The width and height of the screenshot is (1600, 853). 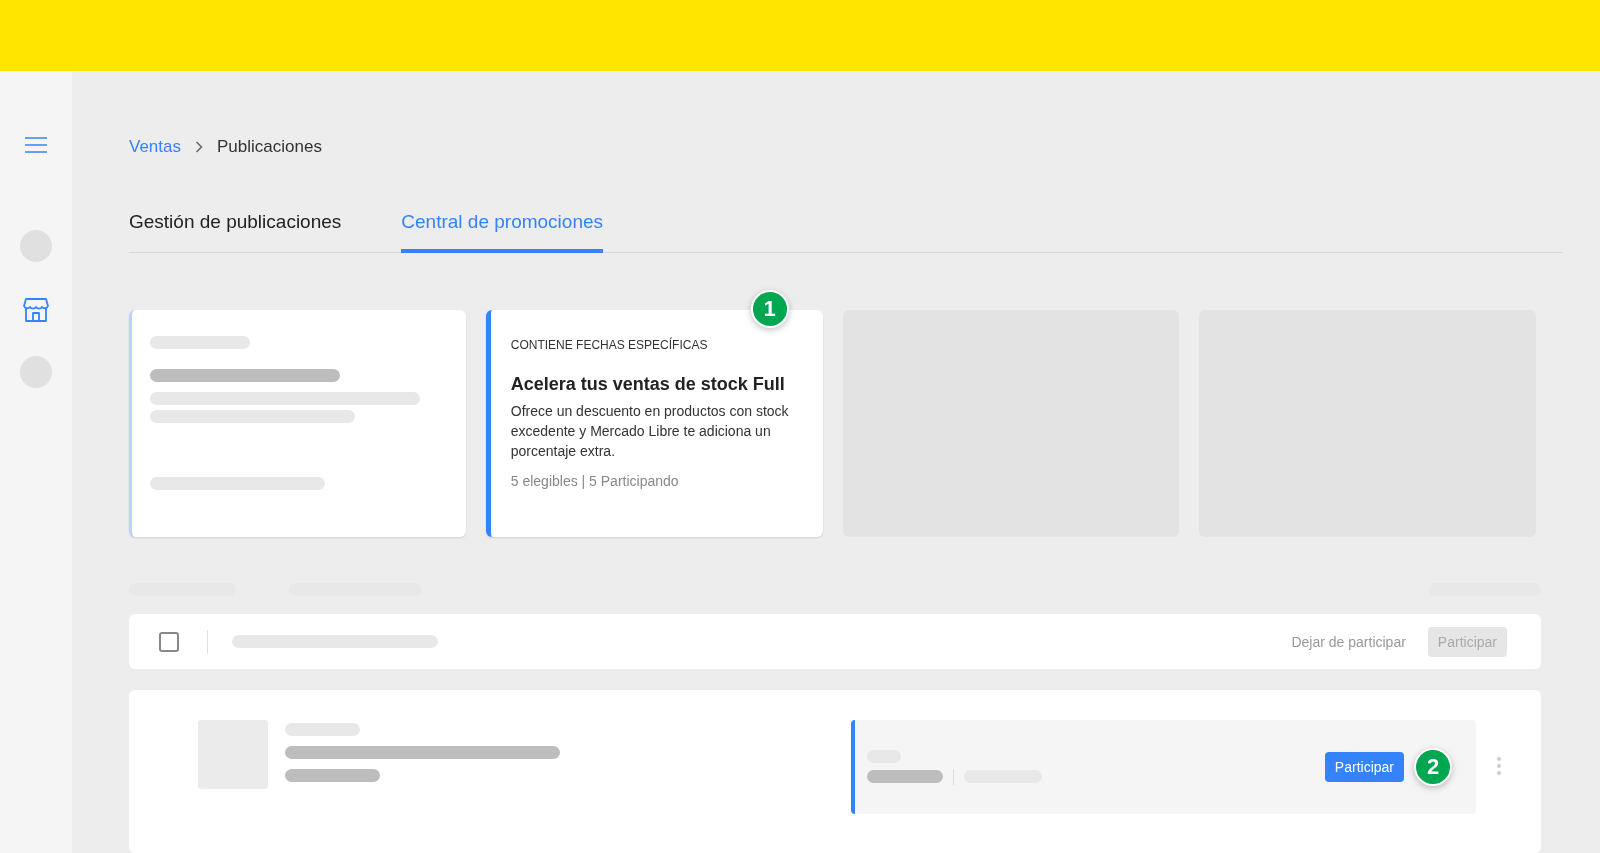 I want to click on breadcrumb-link: Ventas, so click(x=155, y=147).